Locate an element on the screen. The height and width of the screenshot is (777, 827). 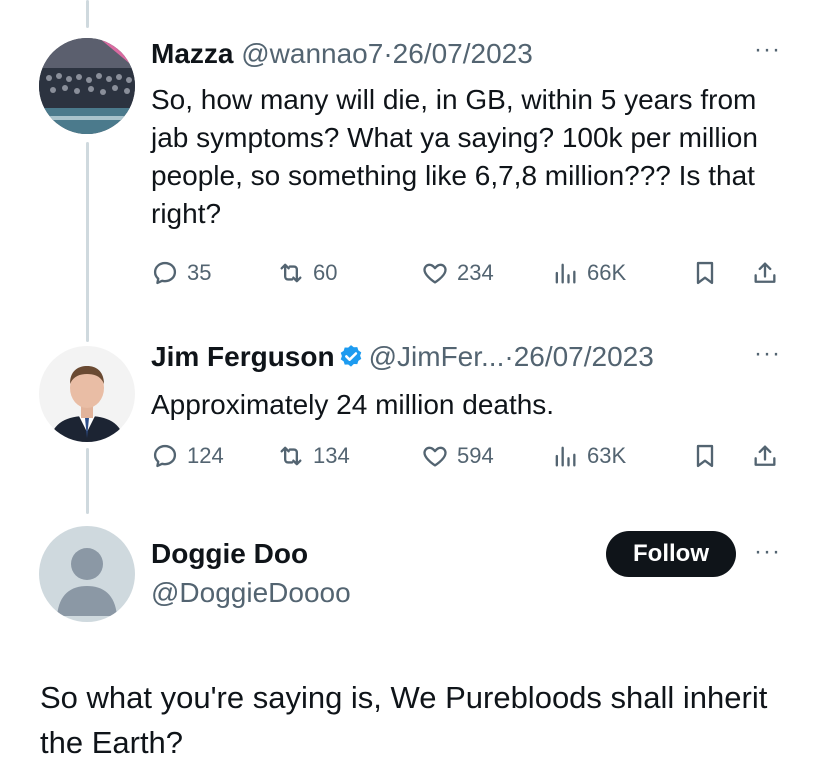
author-handle: @wannao7 is located at coordinates (312, 53).